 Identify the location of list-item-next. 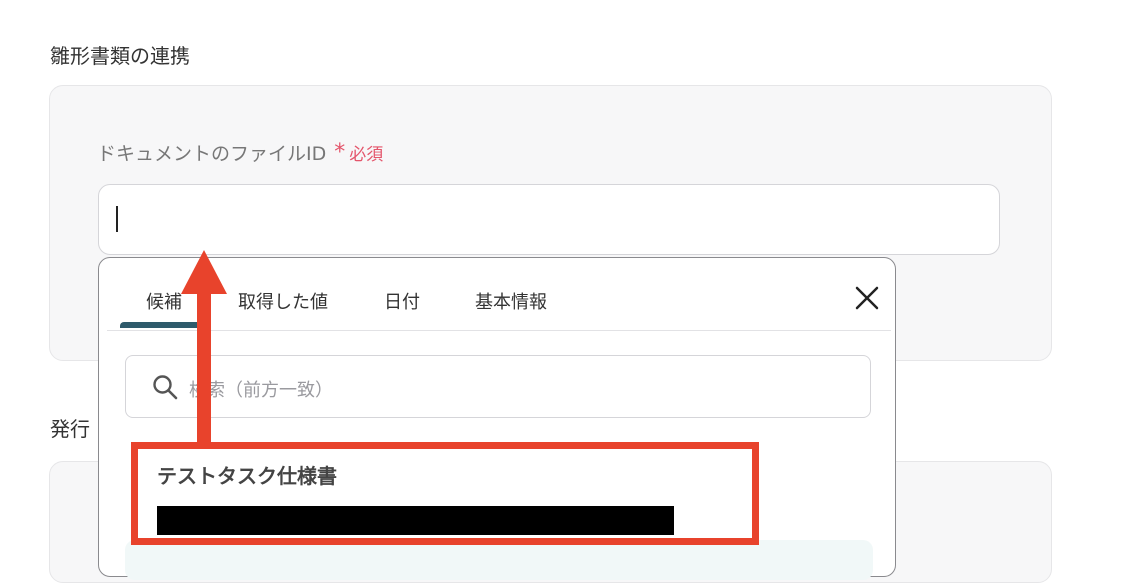
(499, 560).